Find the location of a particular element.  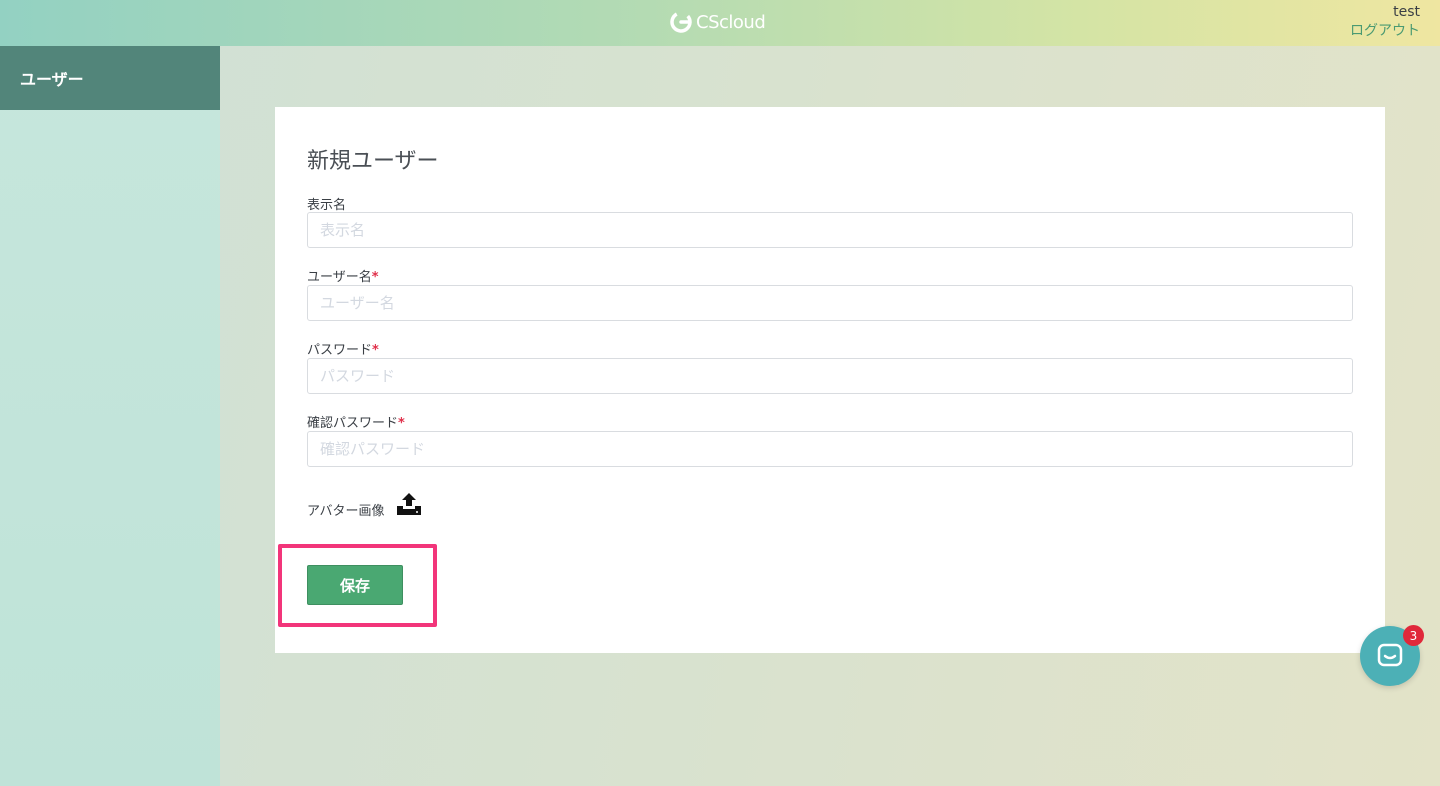

user-name: test is located at coordinates (1406, 12).